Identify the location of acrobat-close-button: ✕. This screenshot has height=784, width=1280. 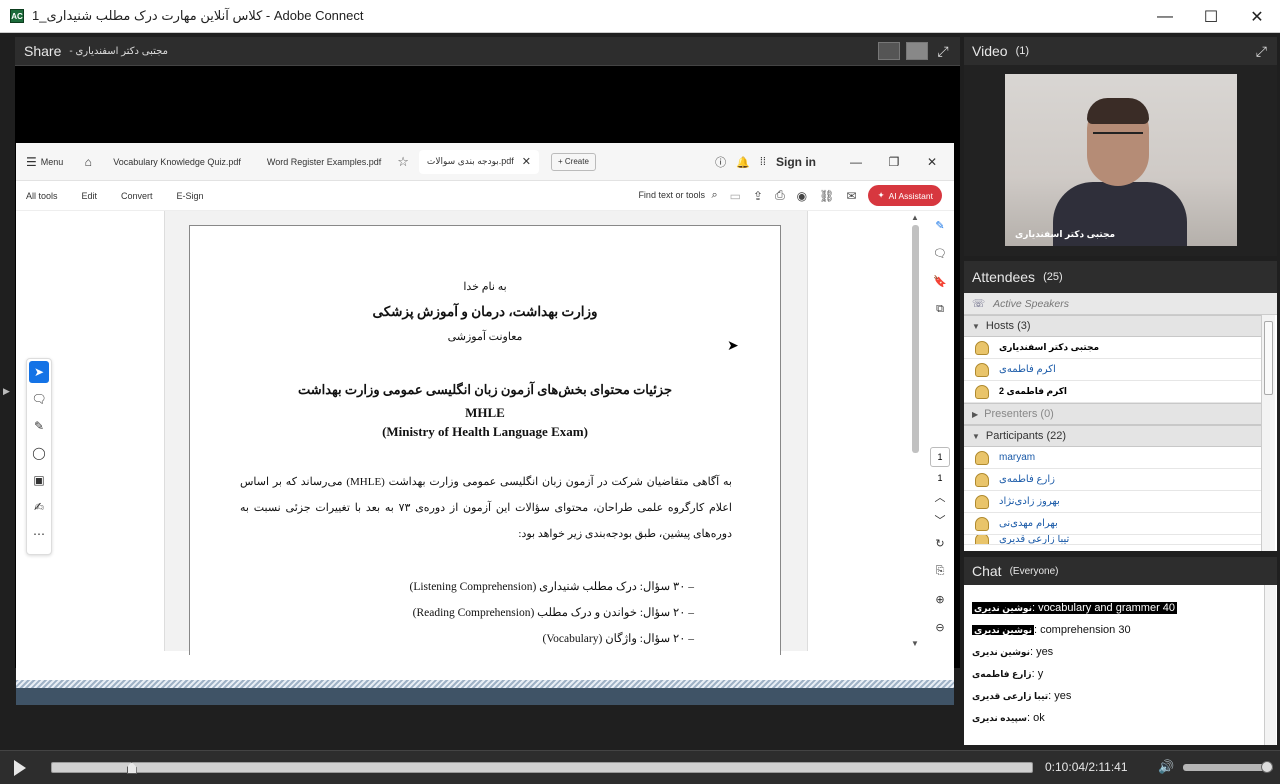
(932, 162).